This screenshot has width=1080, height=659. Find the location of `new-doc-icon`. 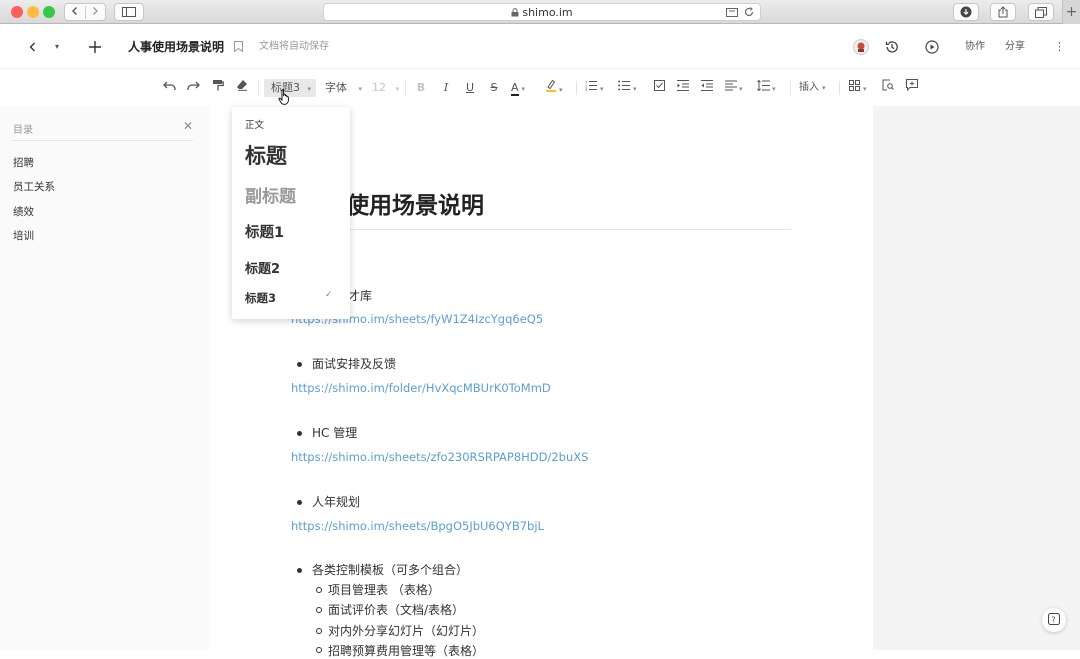

new-doc-icon is located at coordinates (95, 48).